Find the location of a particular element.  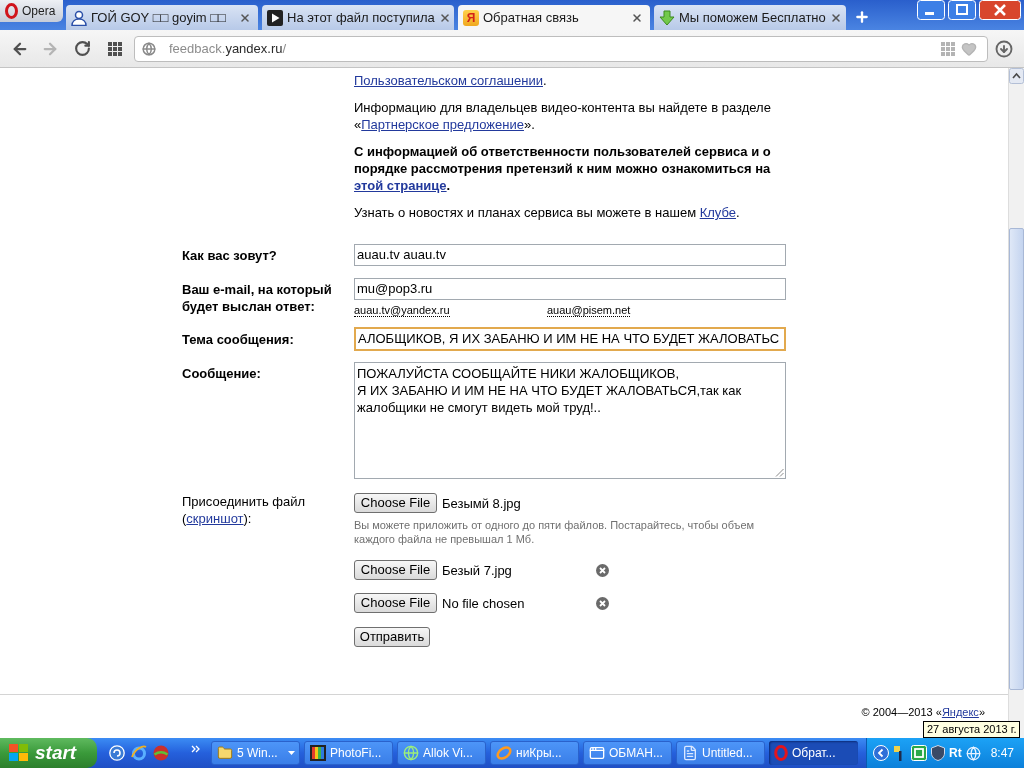

start-button: start is located at coordinates (48, 753).